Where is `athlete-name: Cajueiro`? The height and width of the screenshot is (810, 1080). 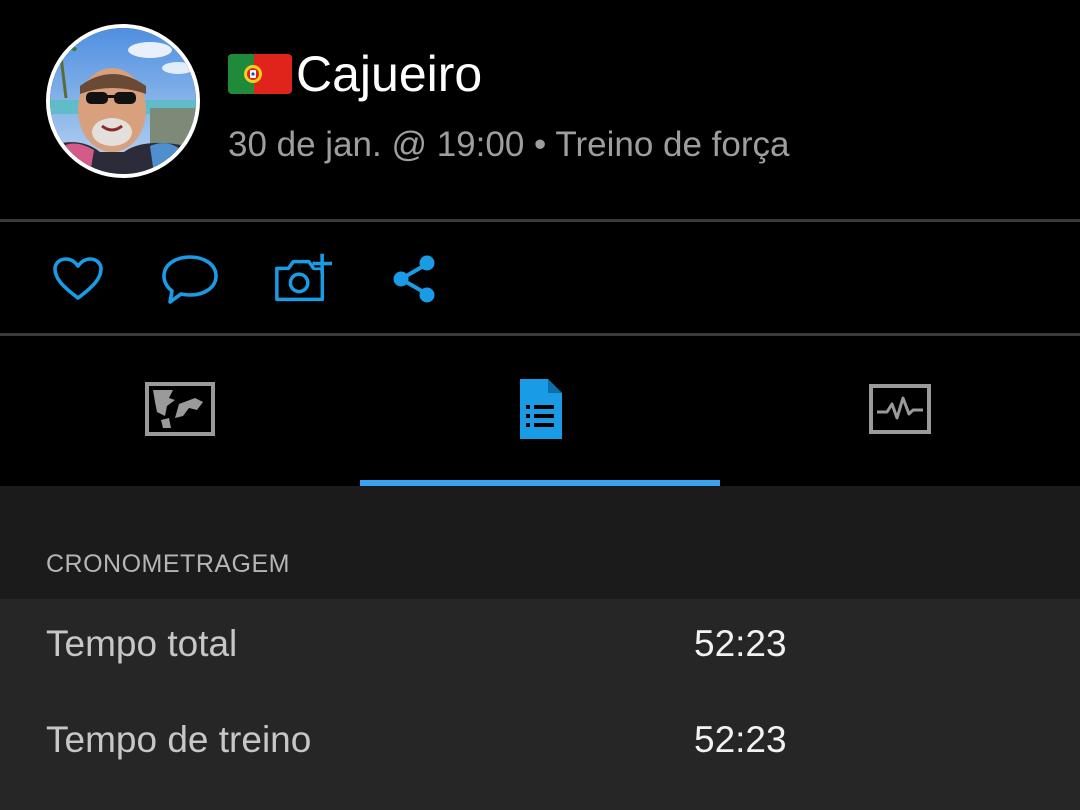
athlete-name: Cajueiro is located at coordinates (389, 74).